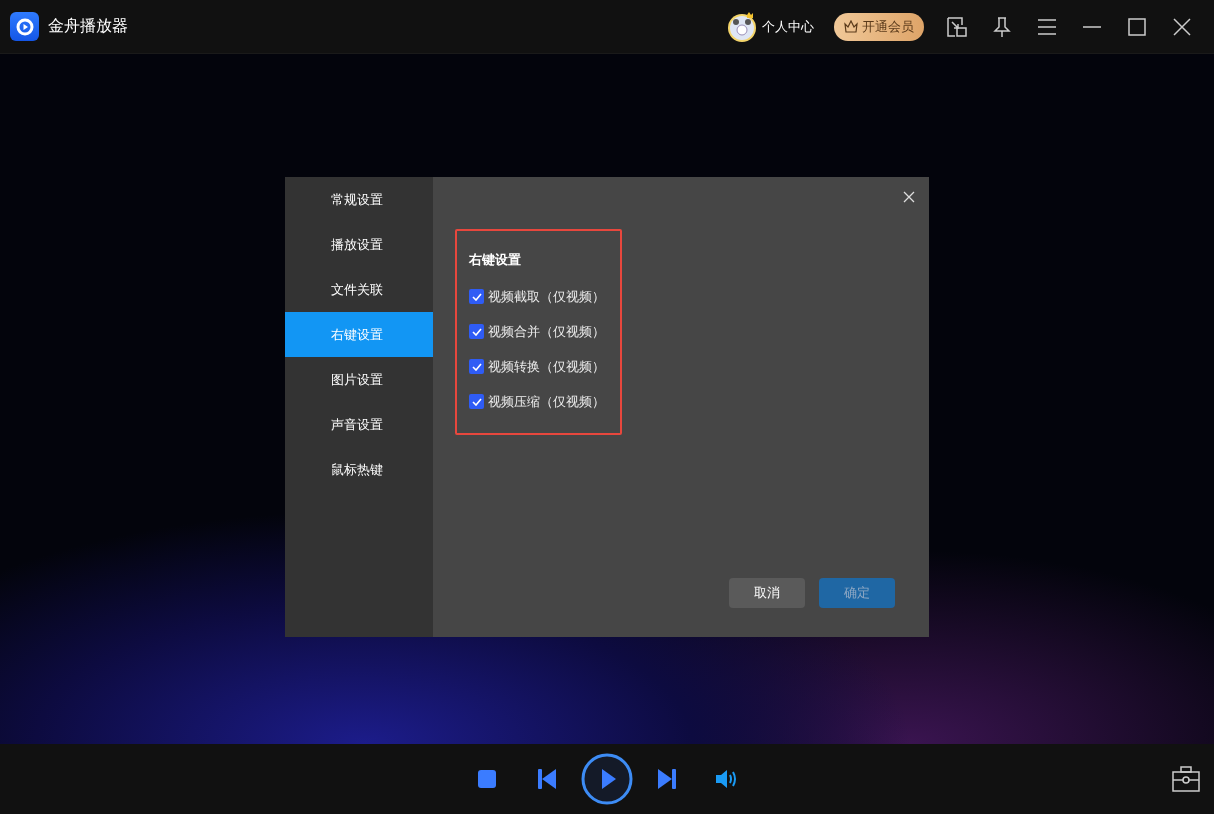 The image size is (1214, 814). I want to click on close-icon, so click(909, 197).